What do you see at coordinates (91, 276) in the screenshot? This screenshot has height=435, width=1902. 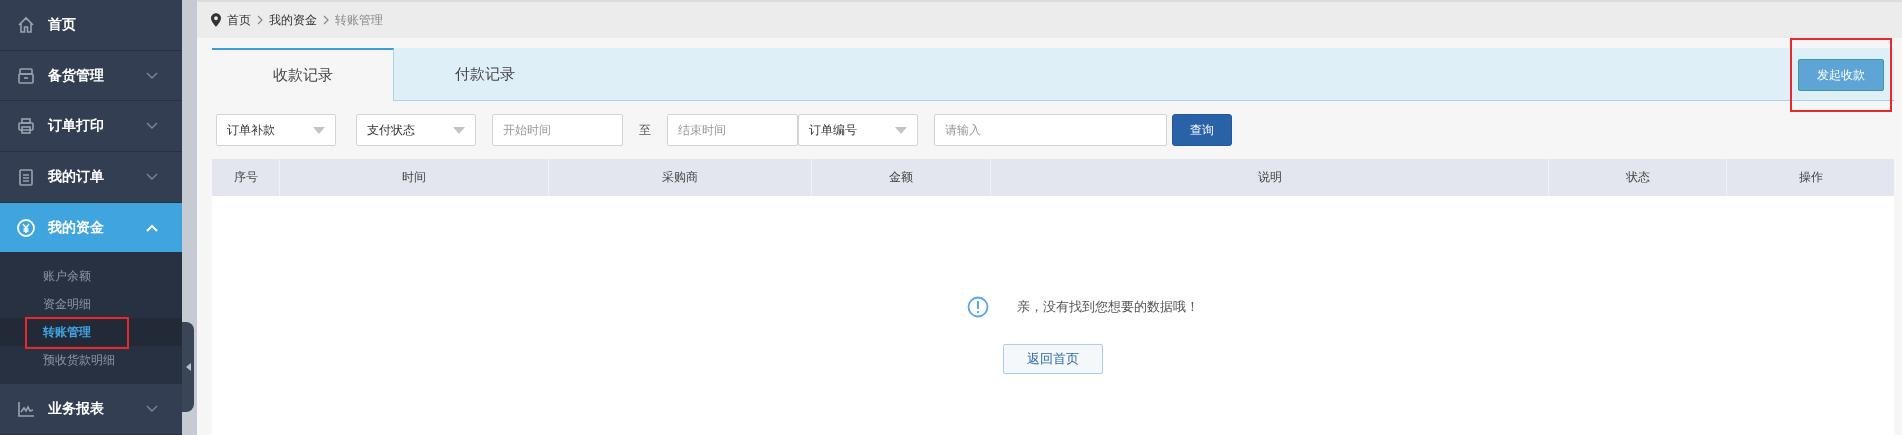 I see `submenu-item: 账户余额` at bounding box center [91, 276].